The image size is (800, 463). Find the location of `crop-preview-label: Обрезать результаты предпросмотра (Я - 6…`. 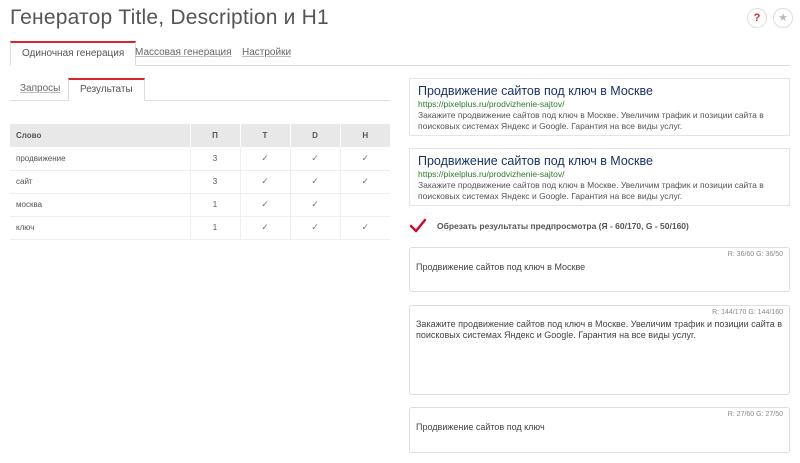

crop-preview-label: Обрезать результаты предпросмотра (Я - 6… is located at coordinates (563, 226).